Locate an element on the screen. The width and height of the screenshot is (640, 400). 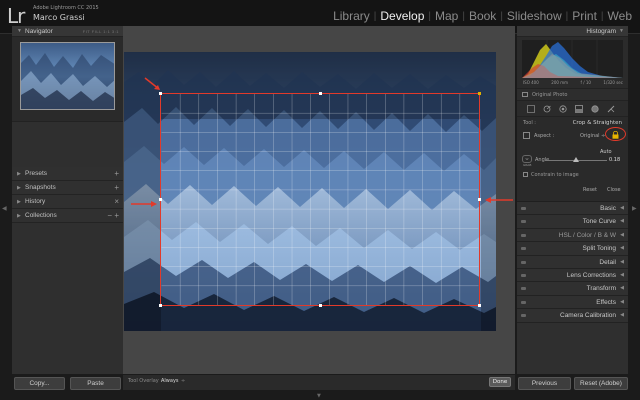
section-label: Detail is located at coordinates (607, 262).